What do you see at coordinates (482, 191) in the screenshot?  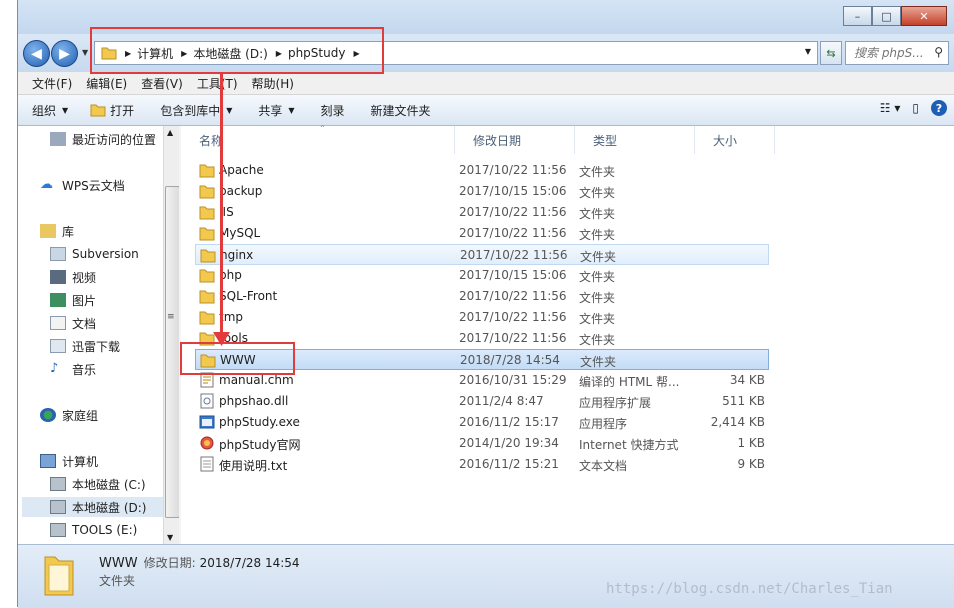 I see `file-row: backup 2017/10/15 15:06 文件夹` at bounding box center [482, 191].